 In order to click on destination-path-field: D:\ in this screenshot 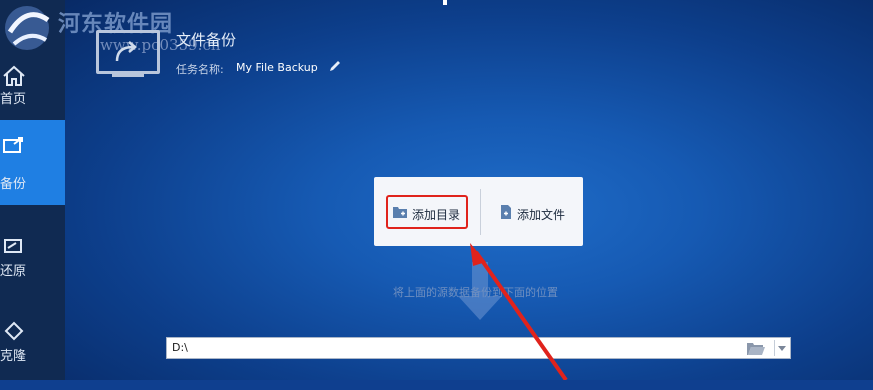, I will do `click(478, 348)`.